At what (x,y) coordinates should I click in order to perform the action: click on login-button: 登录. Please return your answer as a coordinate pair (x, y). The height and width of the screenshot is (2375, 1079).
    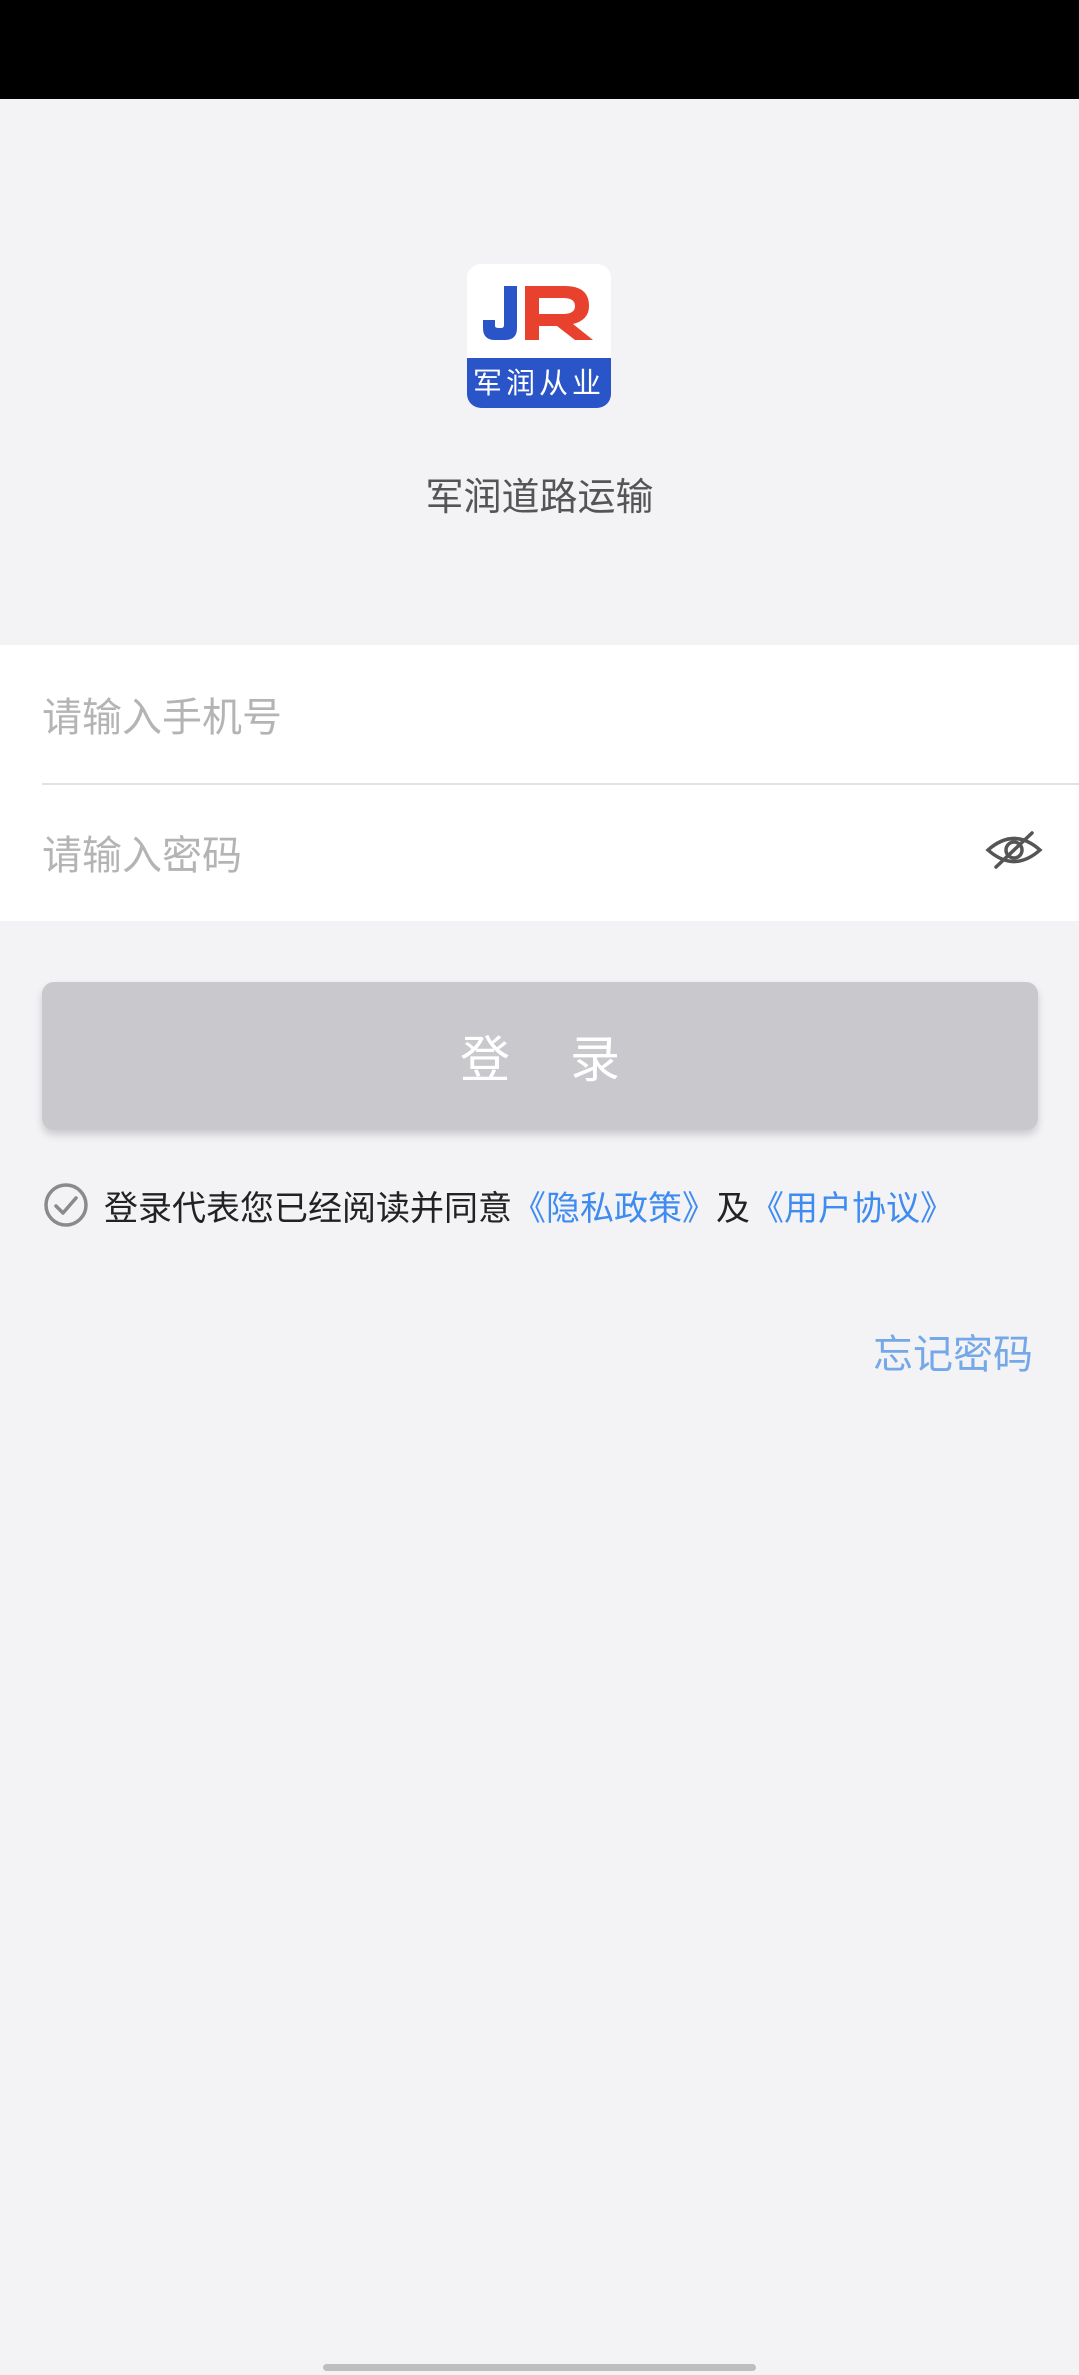
    Looking at the image, I should click on (540, 1056).